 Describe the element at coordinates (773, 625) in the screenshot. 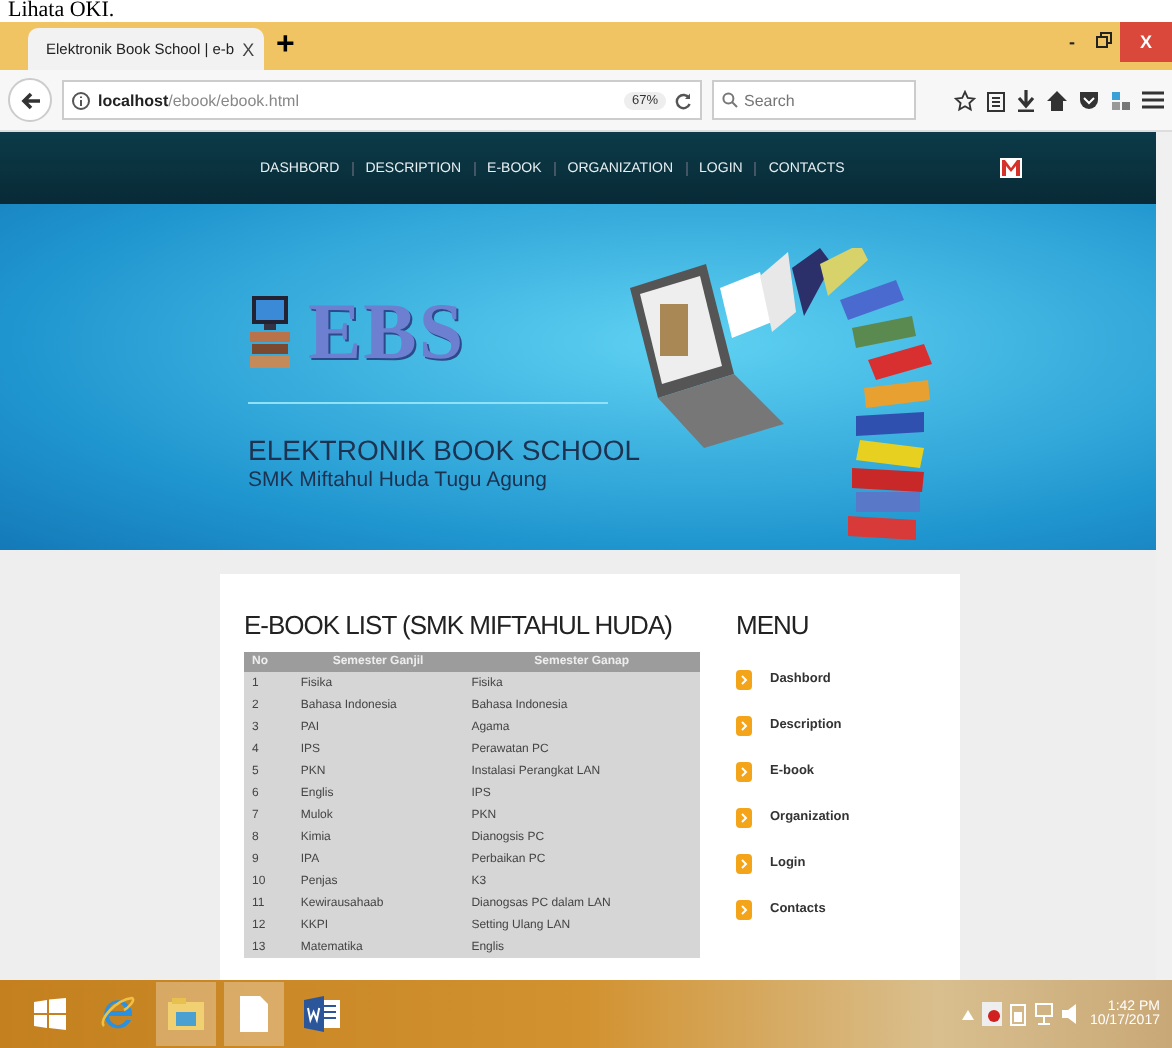

I see `menu-heading: MENU` at that location.